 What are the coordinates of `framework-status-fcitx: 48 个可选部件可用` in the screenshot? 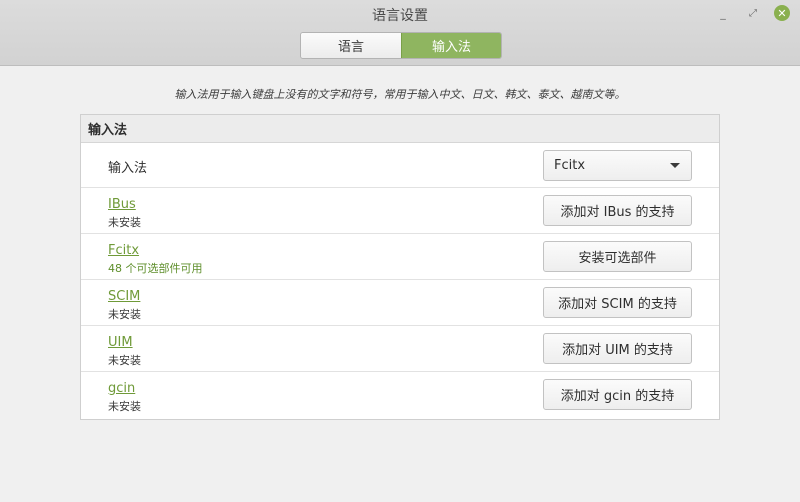 It's located at (155, 268).